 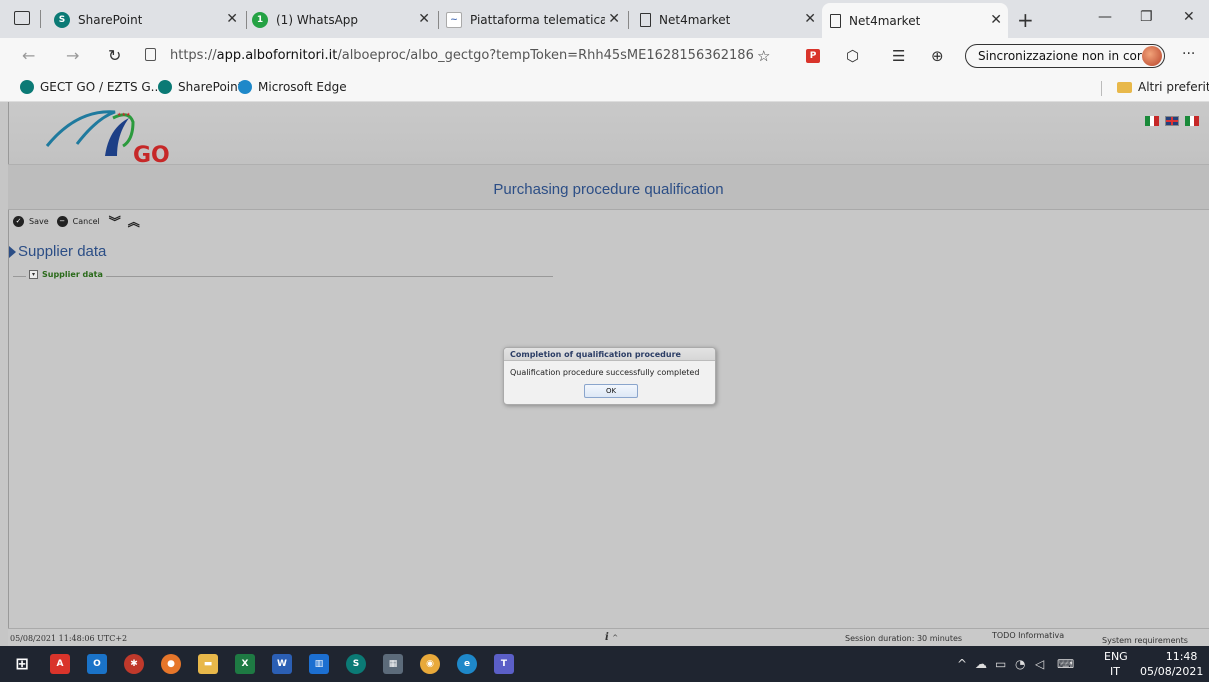 I want to click on fieldset-legend: ▾ Supplier data, so click(x=66, y=274).